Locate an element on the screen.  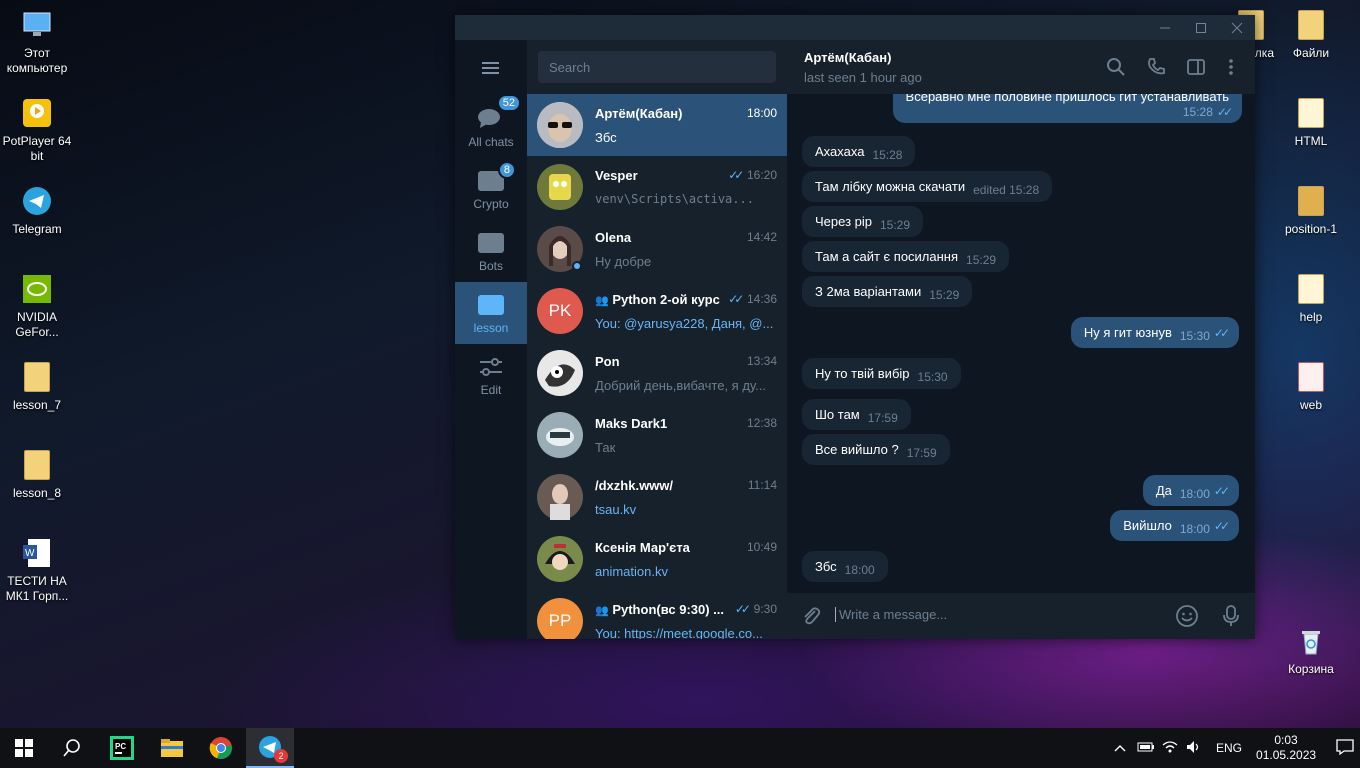
avatar: PK is located at coordinates (560, 311).